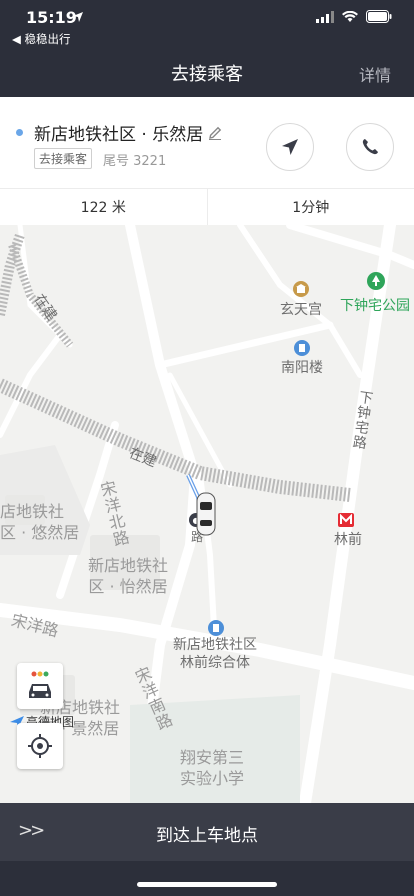  What do you see at coordinates (41, 39) in the screenshot?
I see `back-to-app-link: ◀ 稳稳出行` at bounding box center [41, 39].